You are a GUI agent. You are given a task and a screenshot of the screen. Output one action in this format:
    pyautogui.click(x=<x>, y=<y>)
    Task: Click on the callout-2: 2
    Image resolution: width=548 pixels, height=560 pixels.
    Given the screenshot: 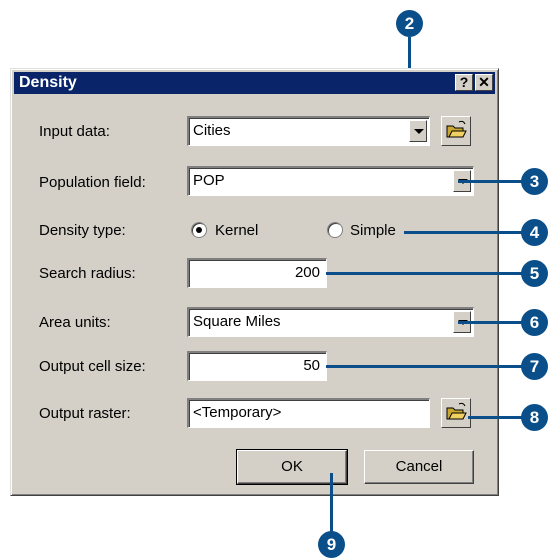 What is the action you would take?
    pyautogui.click(x=409, y=23)
    